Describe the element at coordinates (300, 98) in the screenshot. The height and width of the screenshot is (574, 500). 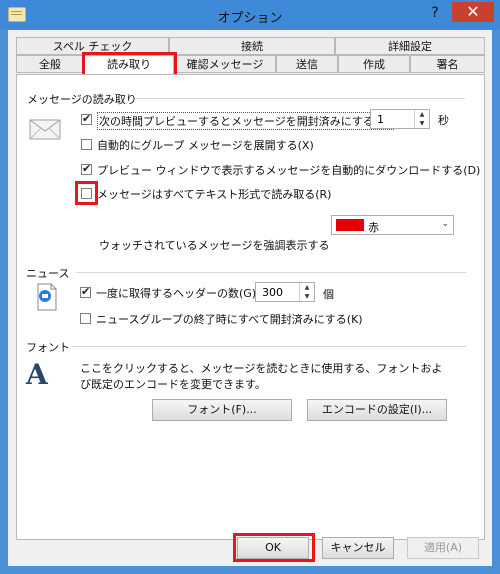
I see `reading-separator` at that location.